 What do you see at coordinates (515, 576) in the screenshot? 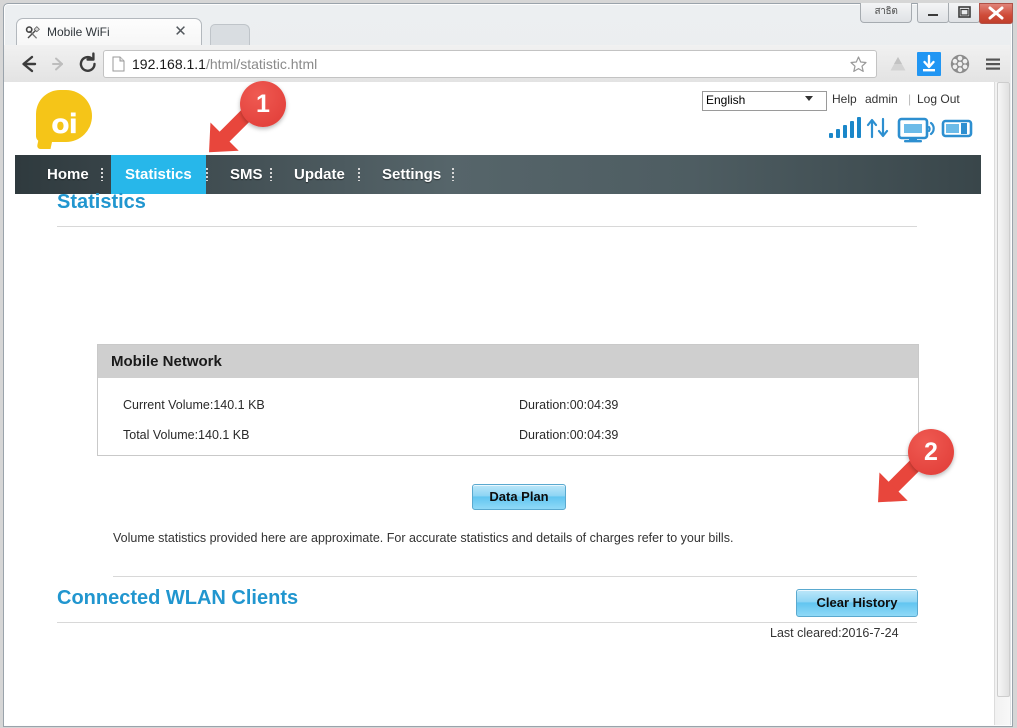
I see `note-divider` at bounding box center [515, 576].